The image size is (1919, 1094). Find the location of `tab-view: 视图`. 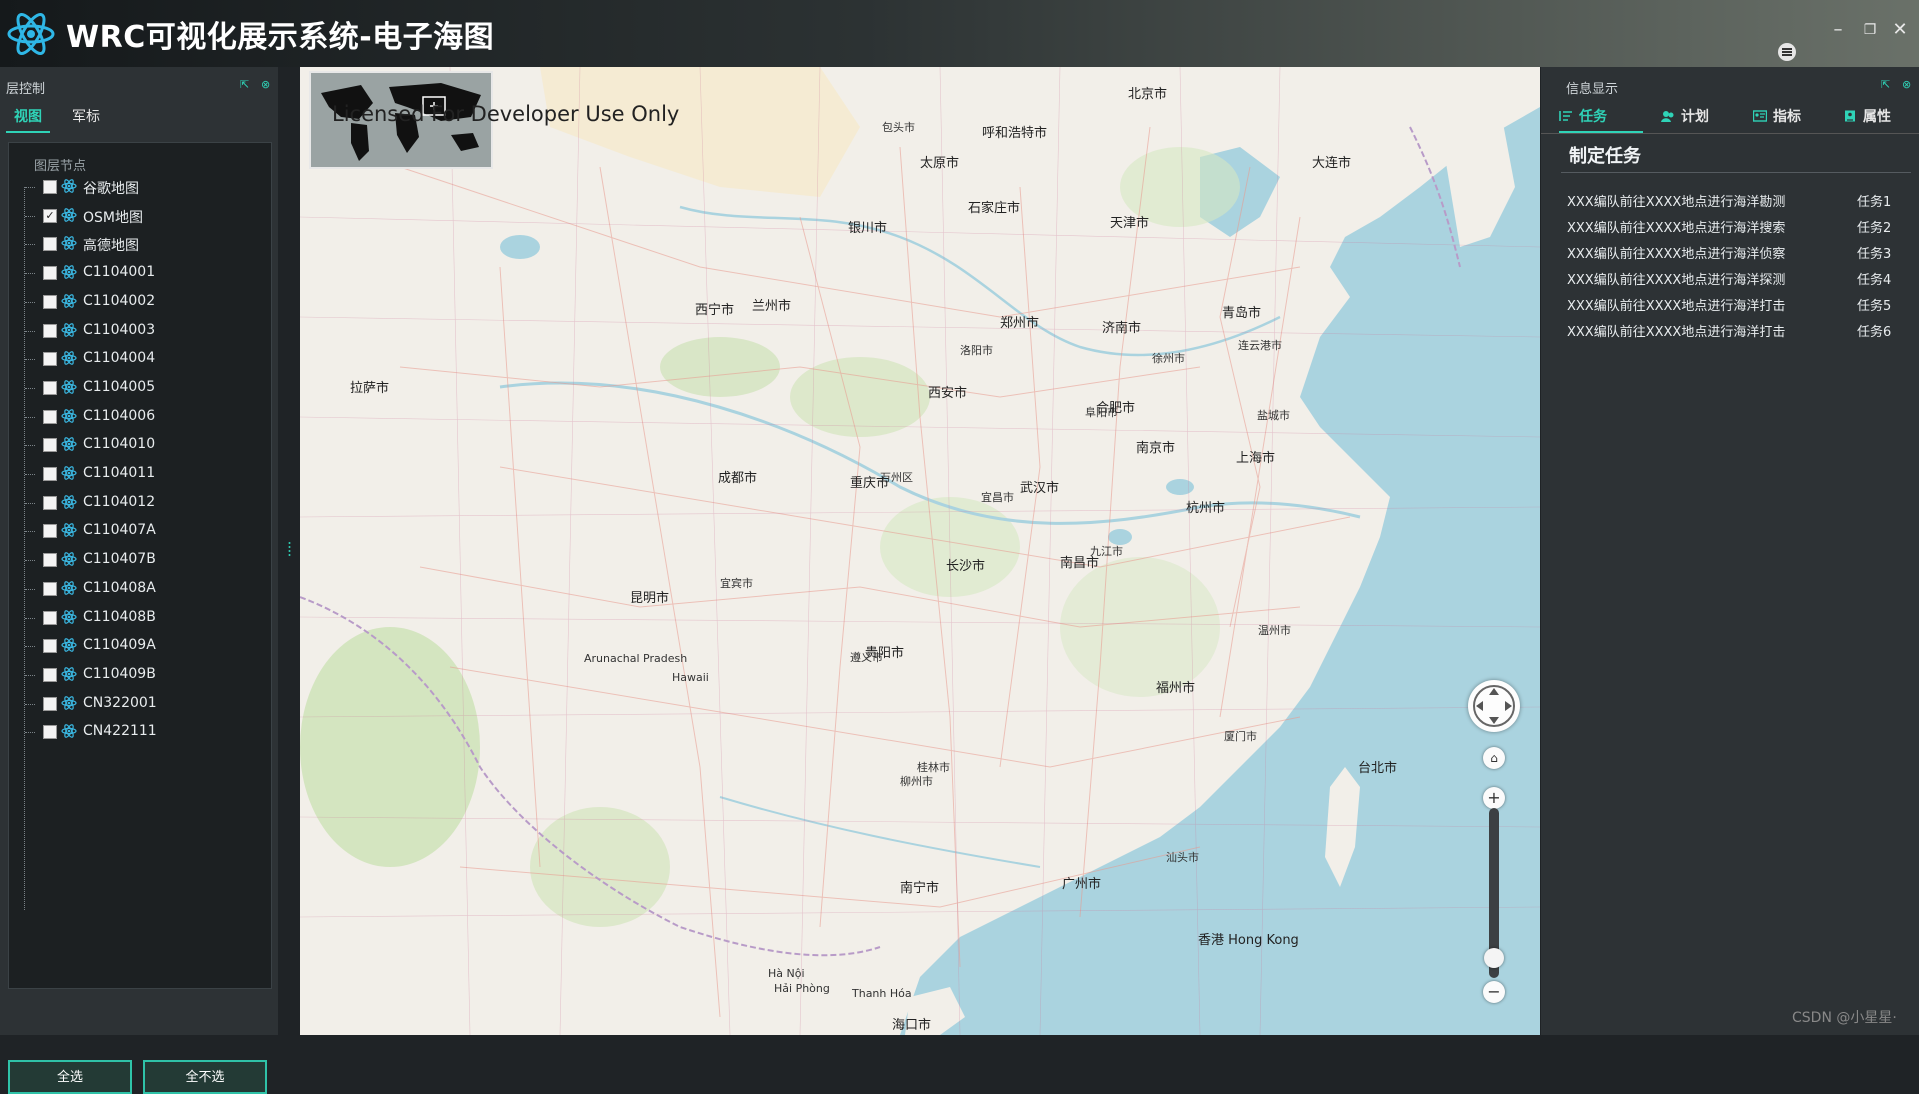

tab-view: 视图 is located at coordinates (28, 118).